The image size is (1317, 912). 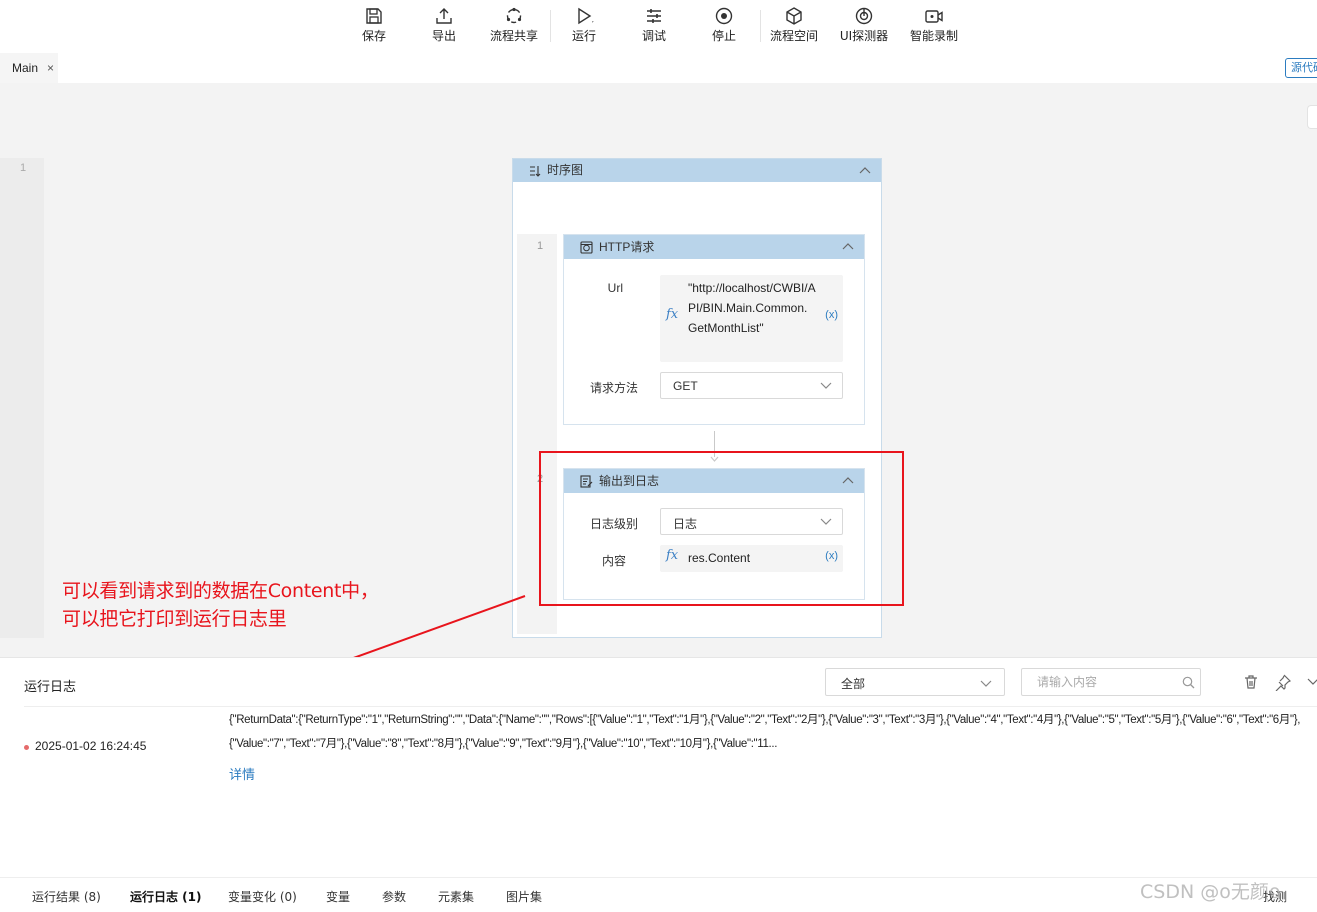 I want to click on smart-record-label: 智能录制, so click(x=933, y=36).